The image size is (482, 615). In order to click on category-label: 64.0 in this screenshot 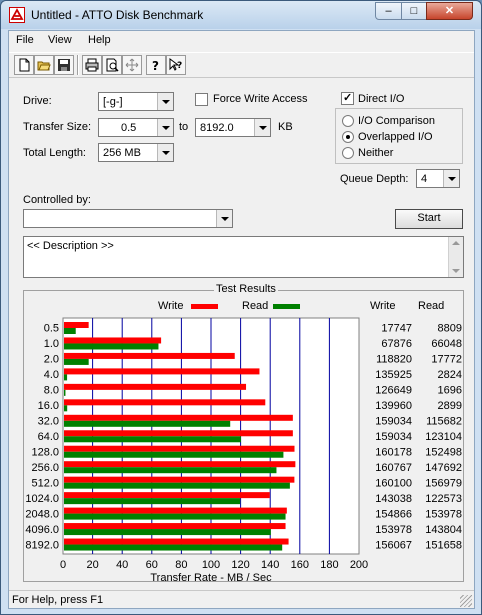, I will do `click(48, 437)`.